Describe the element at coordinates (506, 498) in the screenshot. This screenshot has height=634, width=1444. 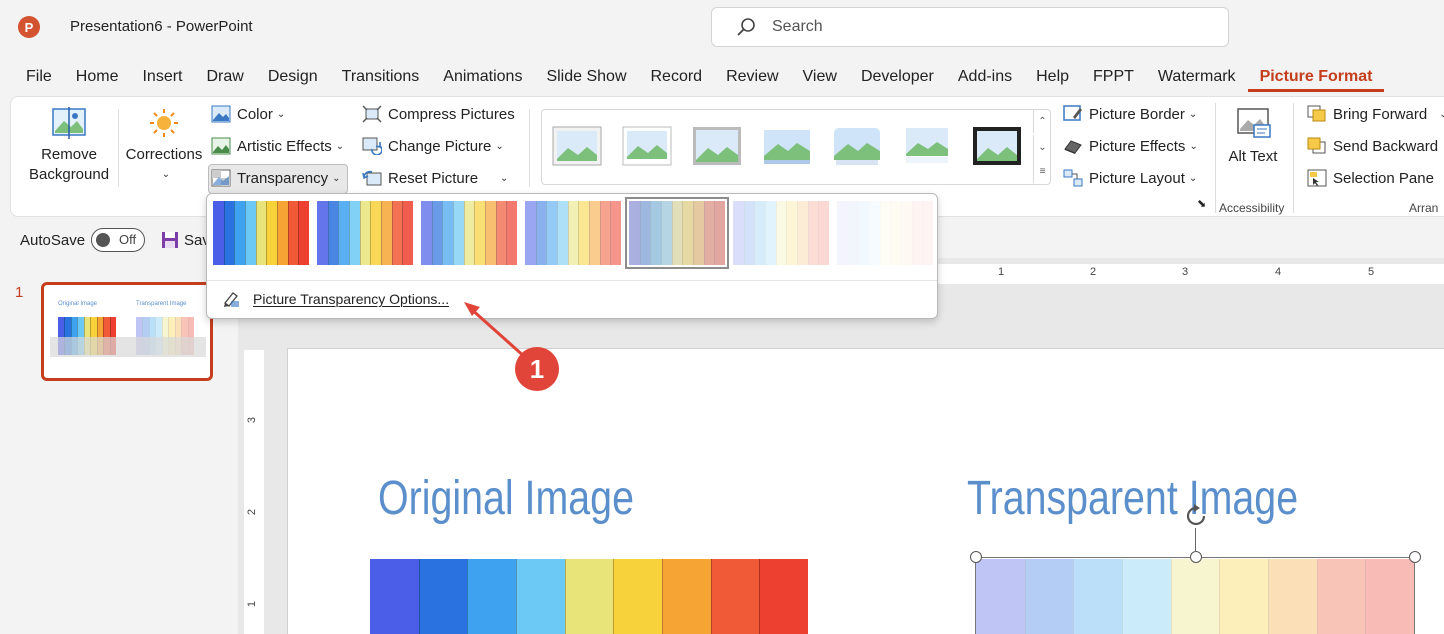
I see `slide-title-left: Original Image` at that location.